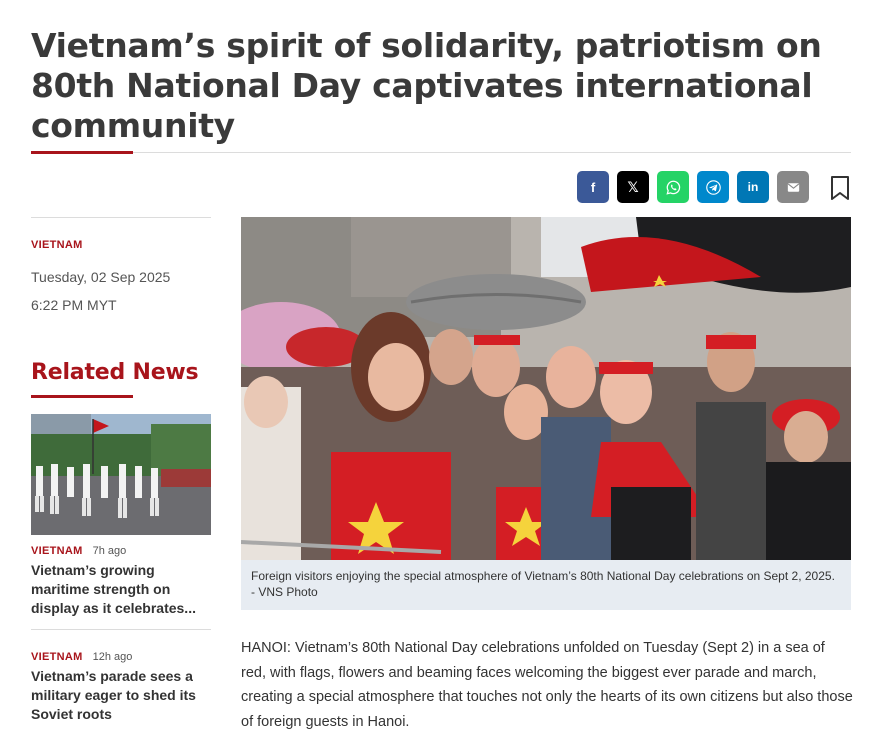 Image resolution: width=873 pixels, height=734 pixels. I want to click on related-accent-bar, so click(82, 396).